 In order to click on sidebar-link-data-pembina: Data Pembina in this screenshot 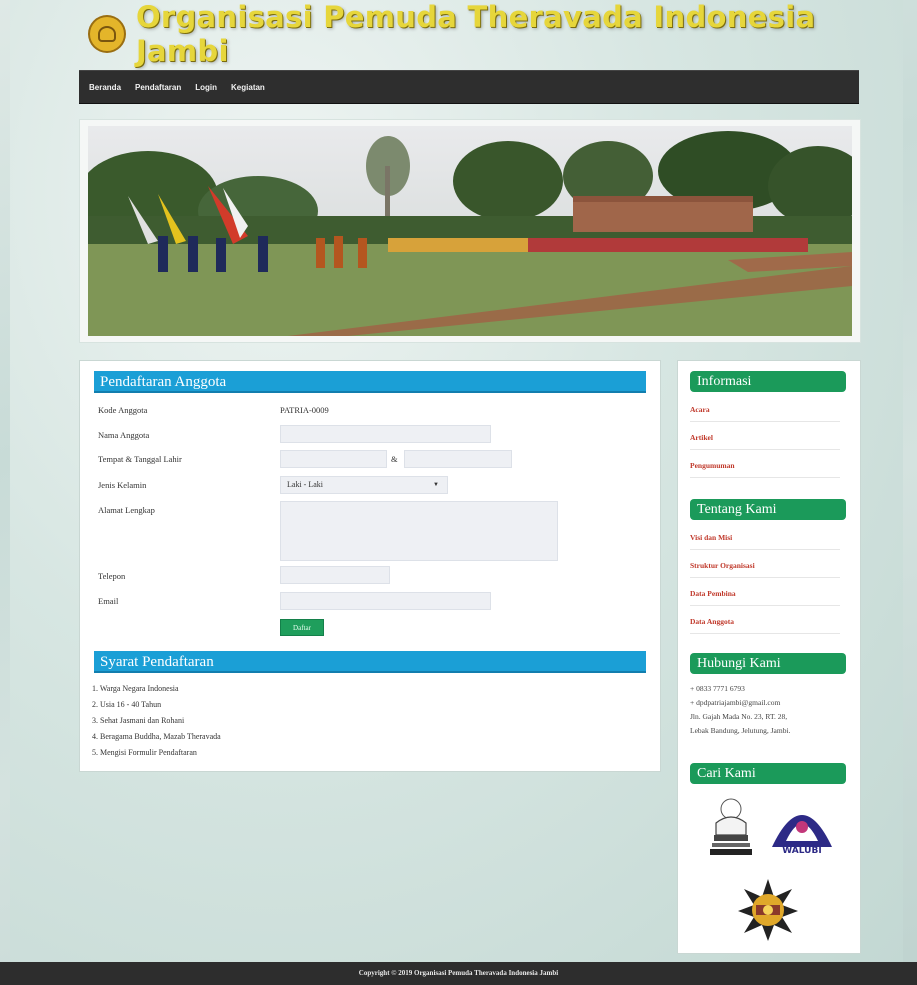, I will do `click(765, 597)`.